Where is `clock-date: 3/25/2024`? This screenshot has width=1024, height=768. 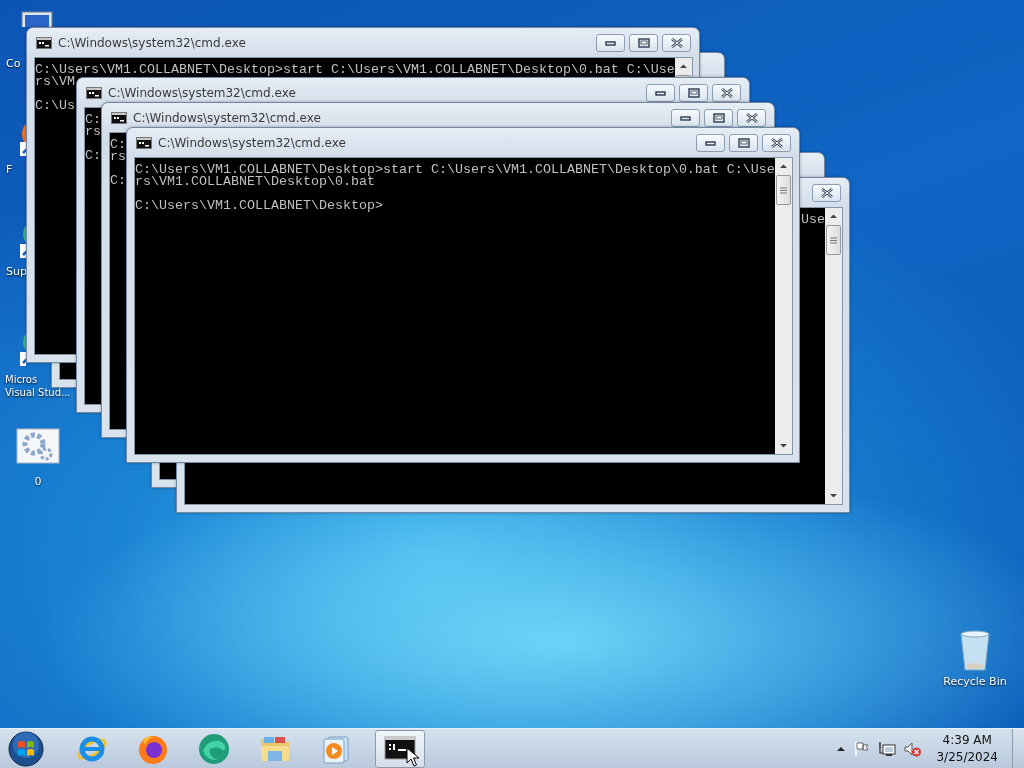
clock-date: 3/25/2024 is located at coordinates (967, 757).